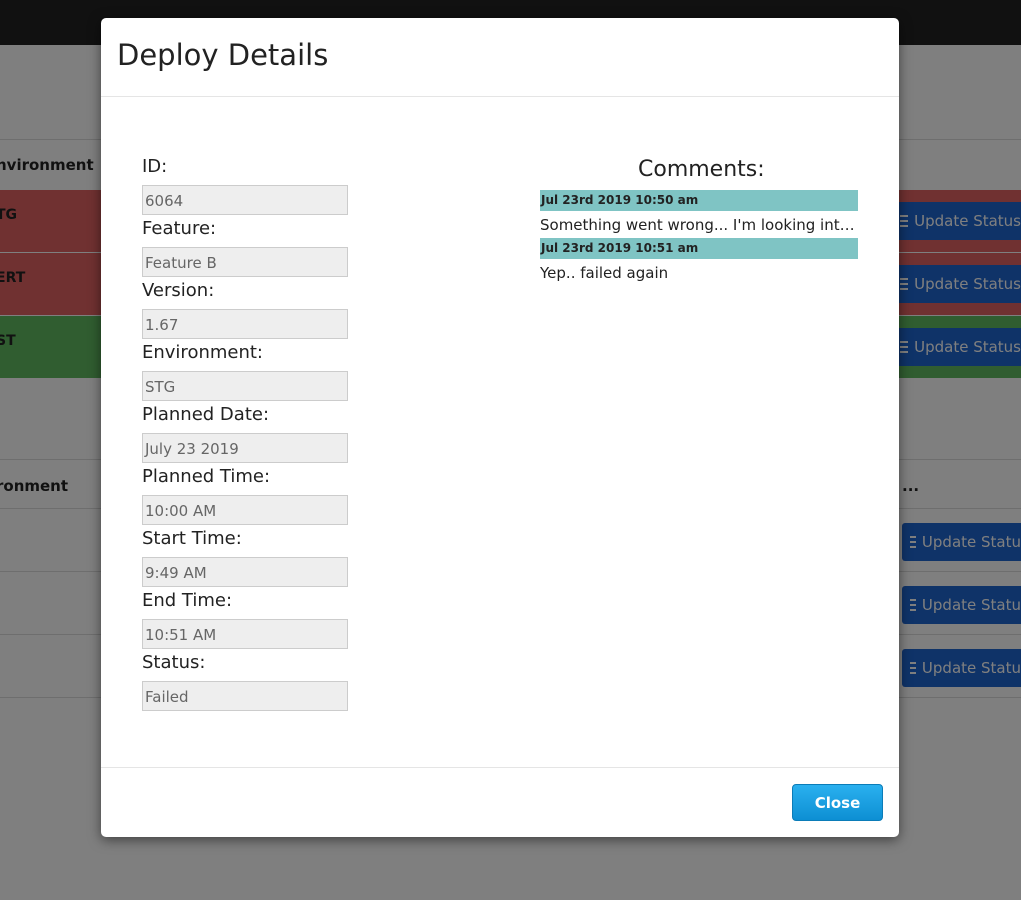 This screenshot has height=900, width=1021. Describe the element at coordinates (245, 324) in the screenshot. I see `version-field: 1.67` at that location.